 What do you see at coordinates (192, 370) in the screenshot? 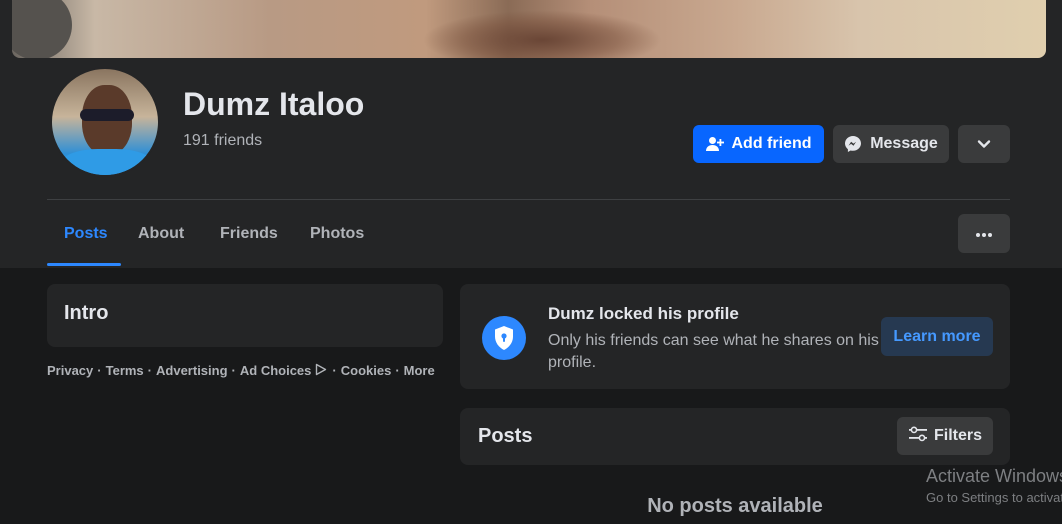
I see `footer-link-advertising: Advertising` at bounding box center [192, 370].